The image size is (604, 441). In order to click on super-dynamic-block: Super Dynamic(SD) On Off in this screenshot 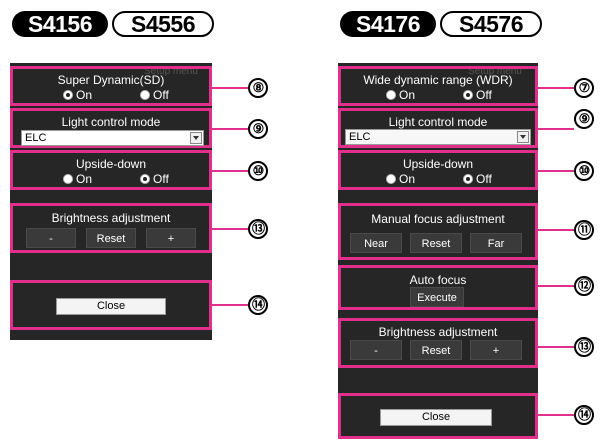, I will do `click(111, 86)`.